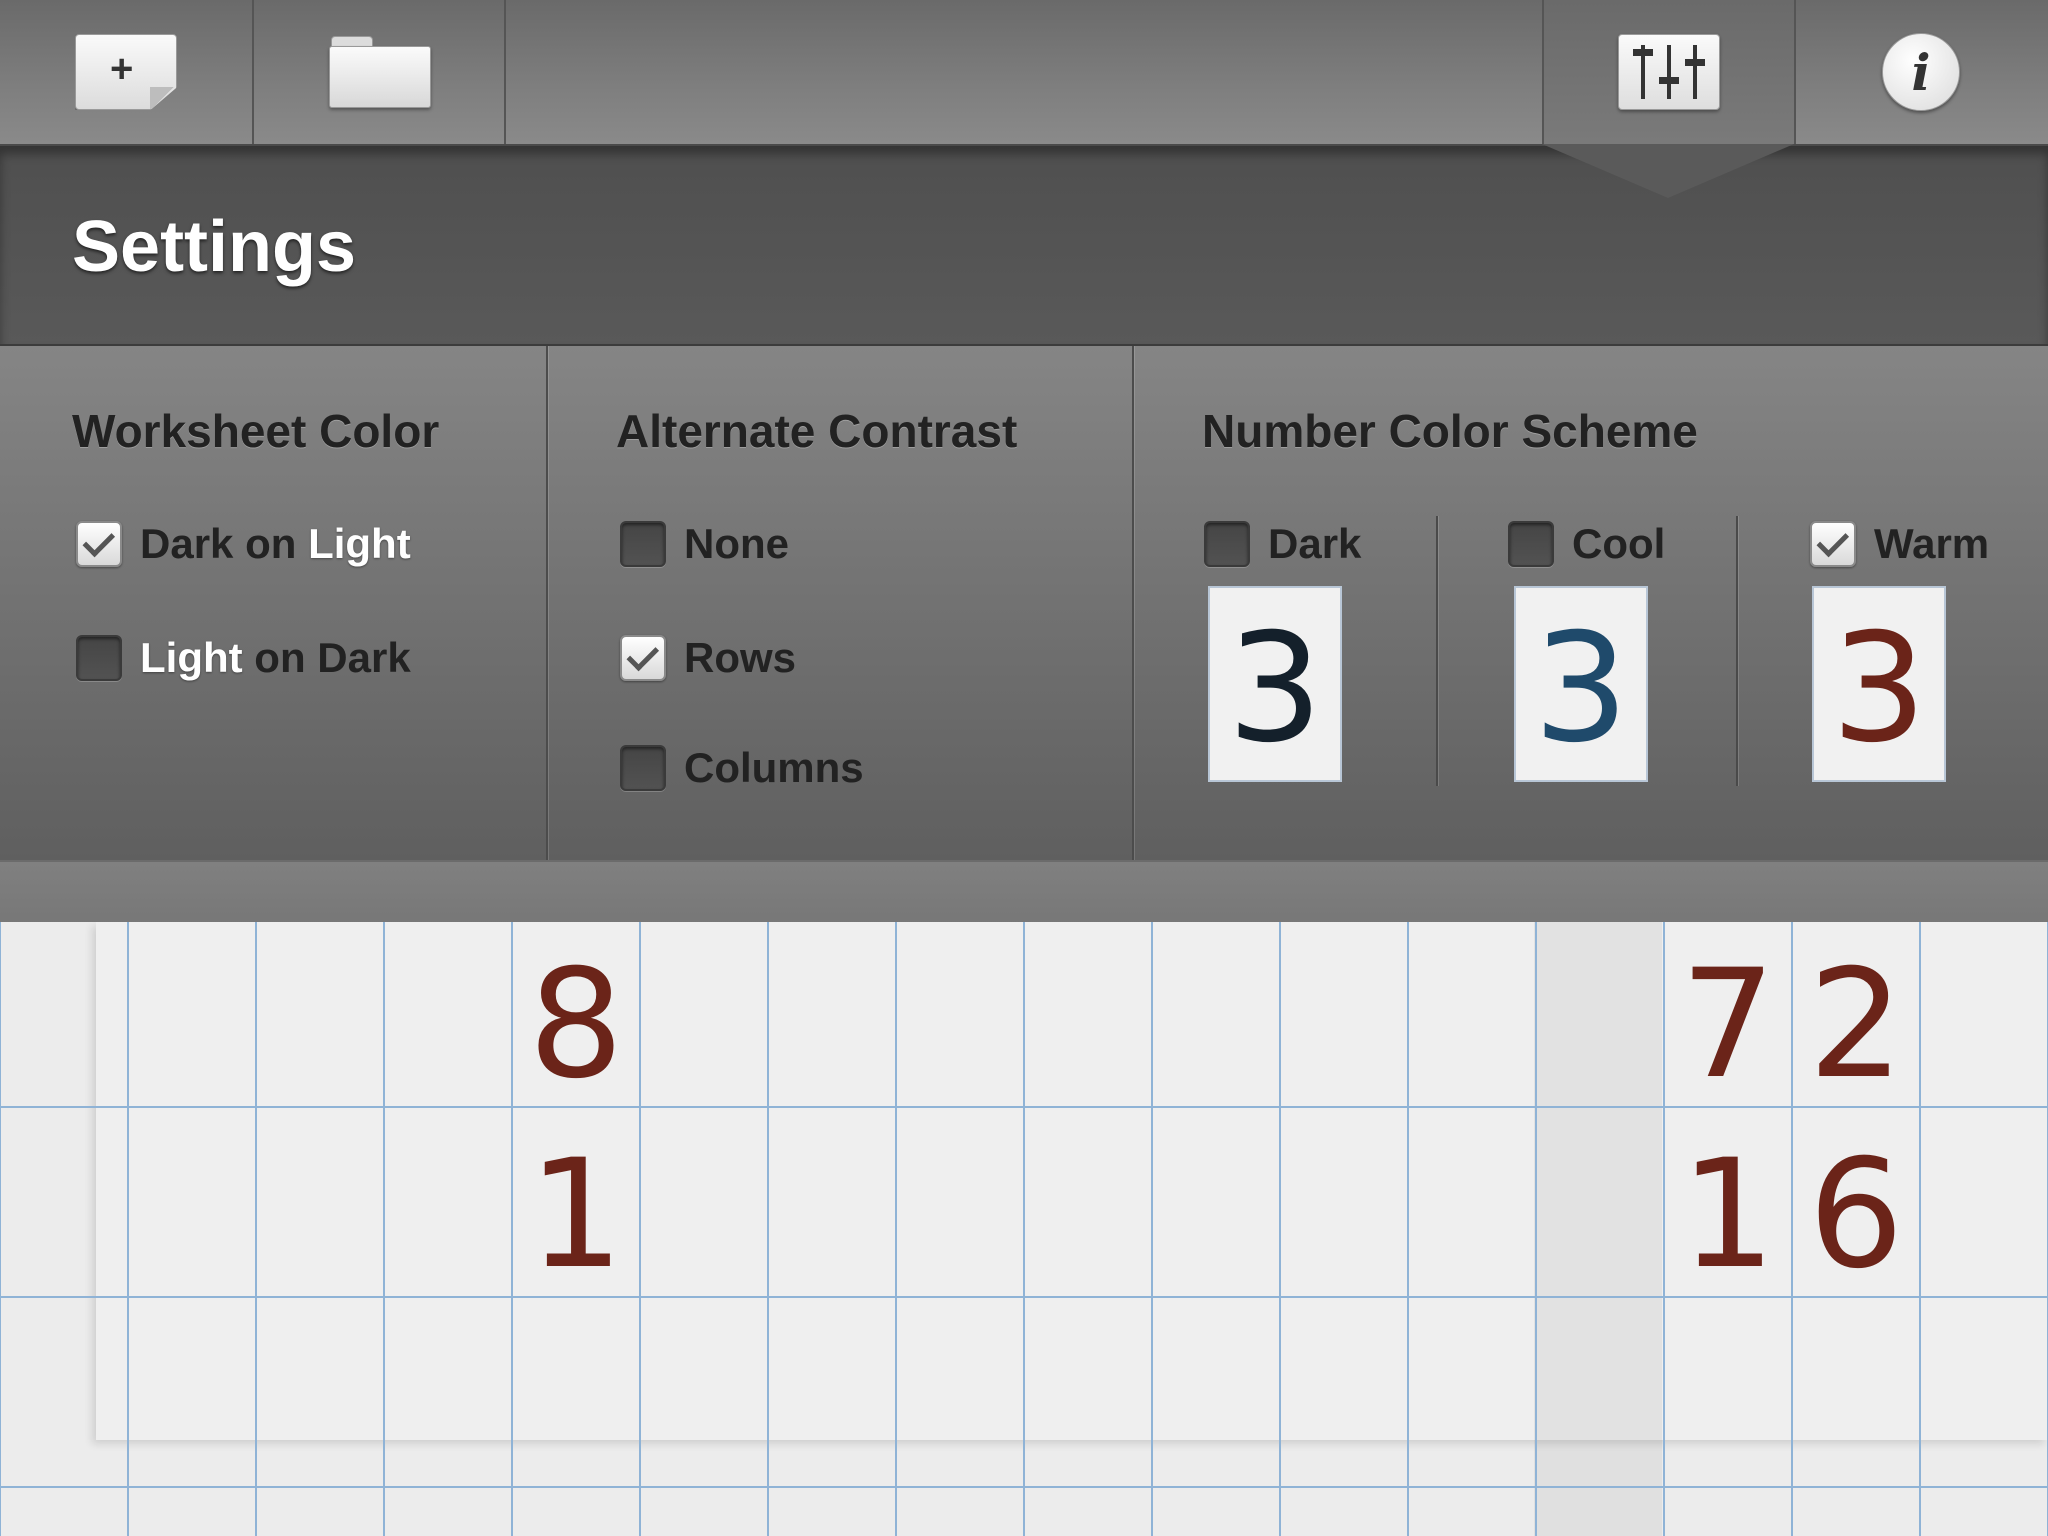 This screenshot has width=2048, height=1536. I want to click on new-document-icon: +, so click(126, 72).